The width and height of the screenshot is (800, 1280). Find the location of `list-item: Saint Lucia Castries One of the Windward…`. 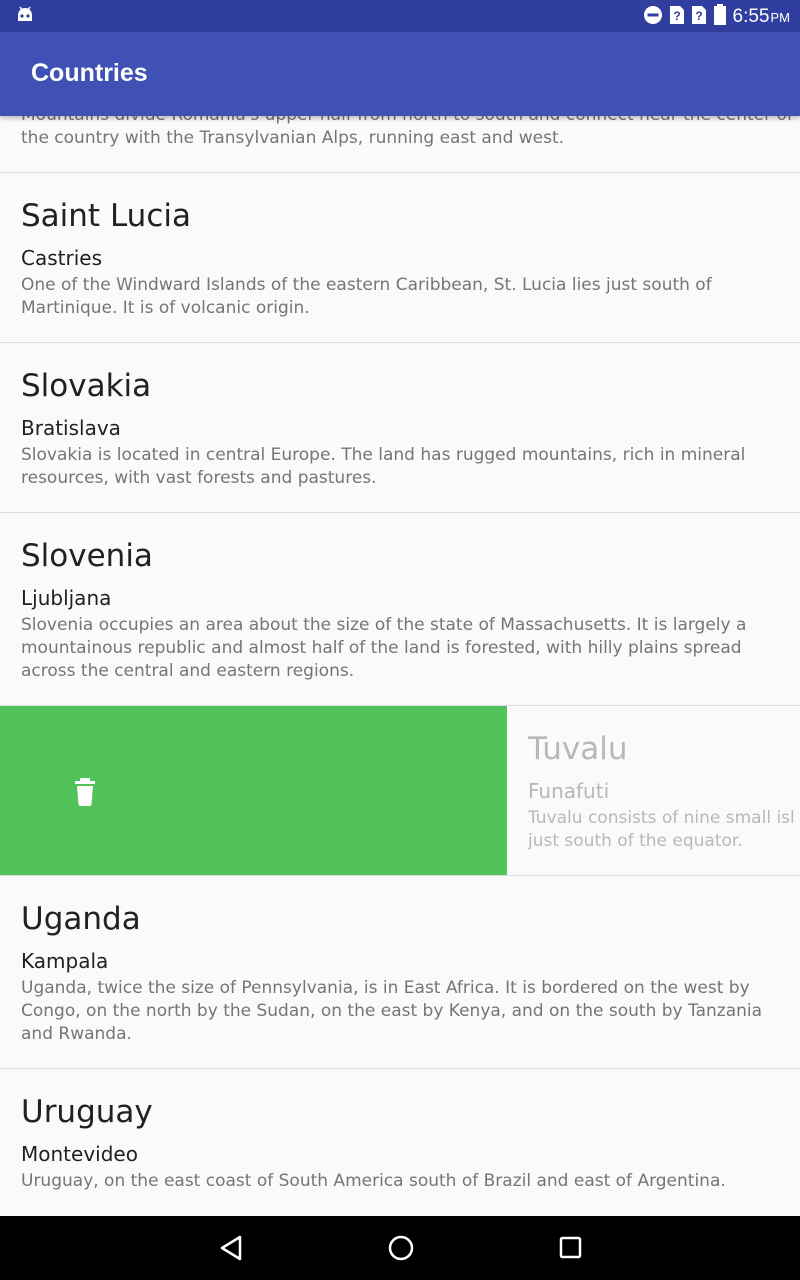

list-item: Saint Lucia Castries One of the Windward… is located at coordinates (400, 258).